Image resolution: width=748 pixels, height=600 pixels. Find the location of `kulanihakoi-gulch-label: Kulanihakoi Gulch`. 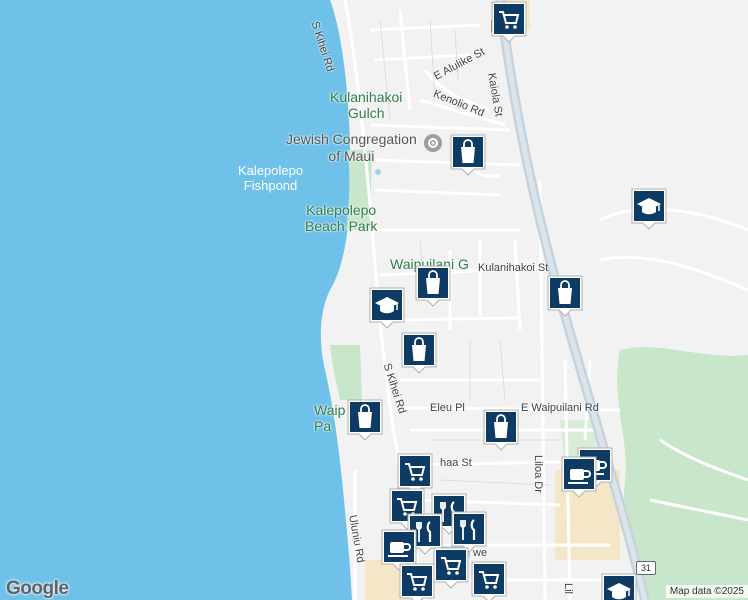

kulanihakoi-gulch-label: Kulanihakoi Gulch is located at coordinates (366, 105).